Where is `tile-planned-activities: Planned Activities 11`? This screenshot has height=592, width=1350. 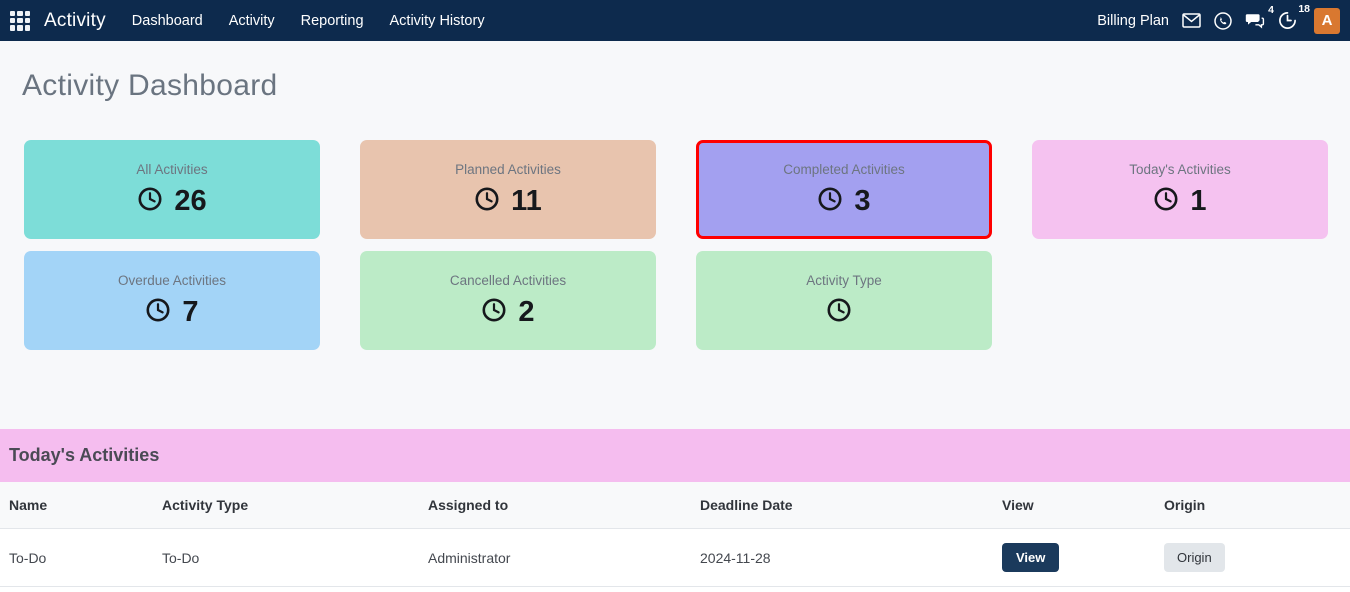 tile-planned-activities: Planned Activities 11 is located at coordinates (508, 189).